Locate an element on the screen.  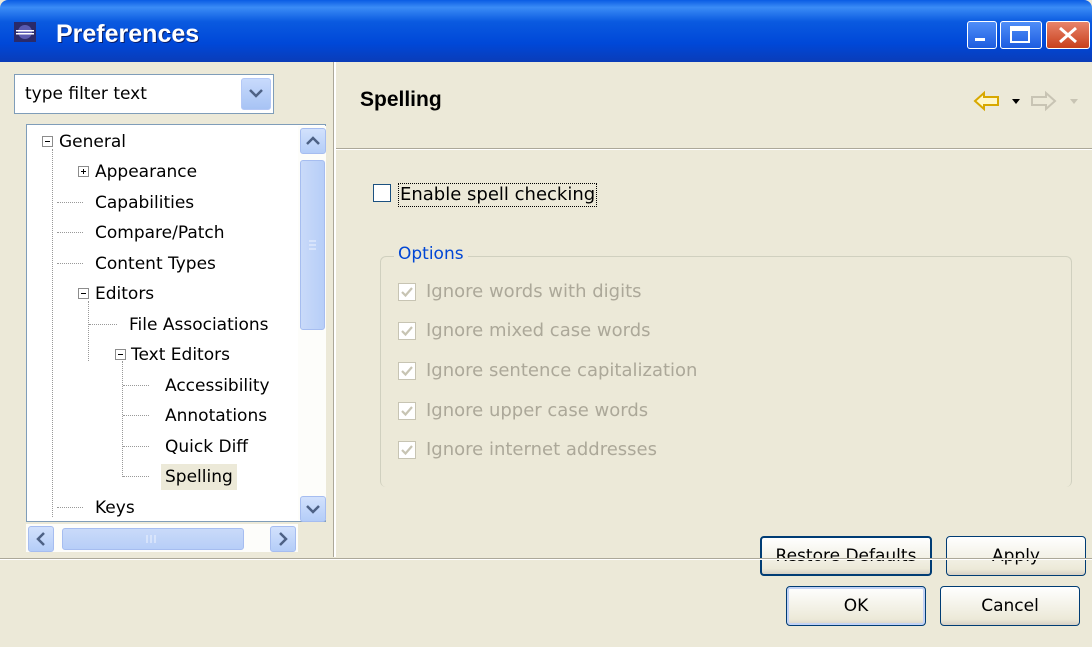
ignore-upper-case-checkbox is located at coordinates (407, 411).